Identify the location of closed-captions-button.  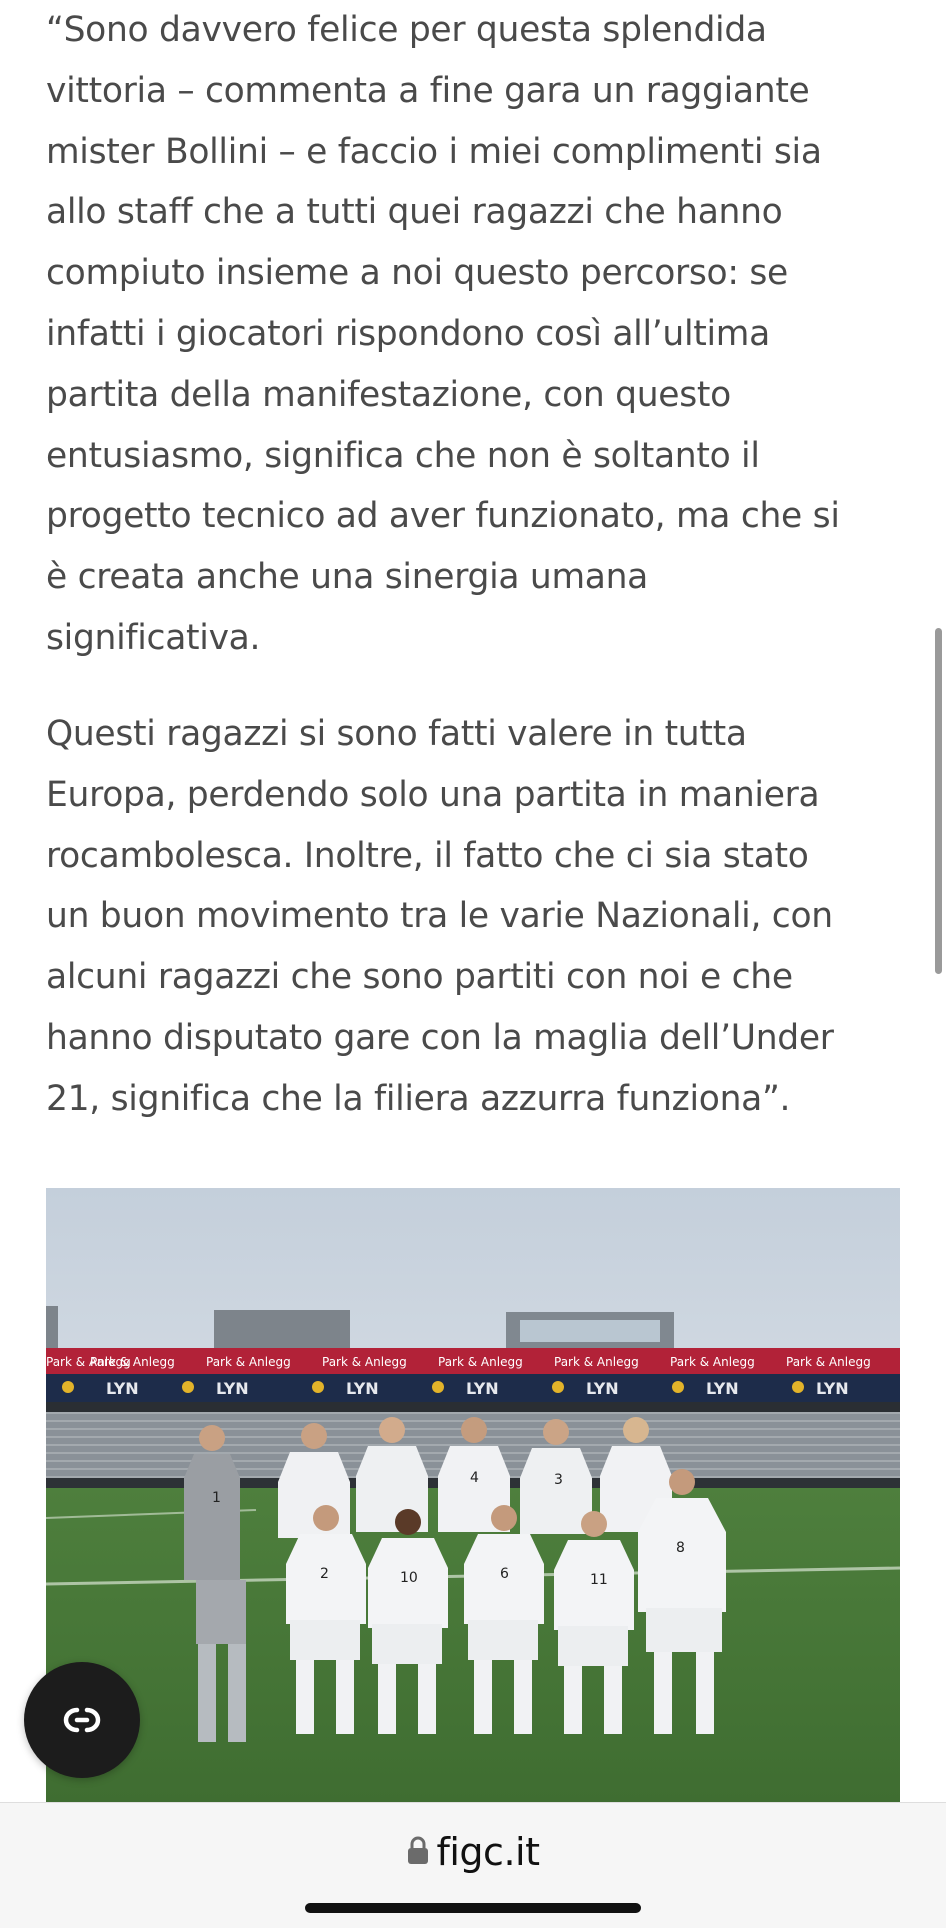
(82, 1720).